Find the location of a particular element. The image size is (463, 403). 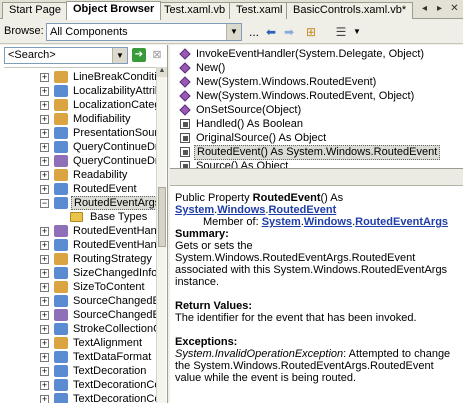

settings-icon: ☰ is located at coordinates (341, 32).